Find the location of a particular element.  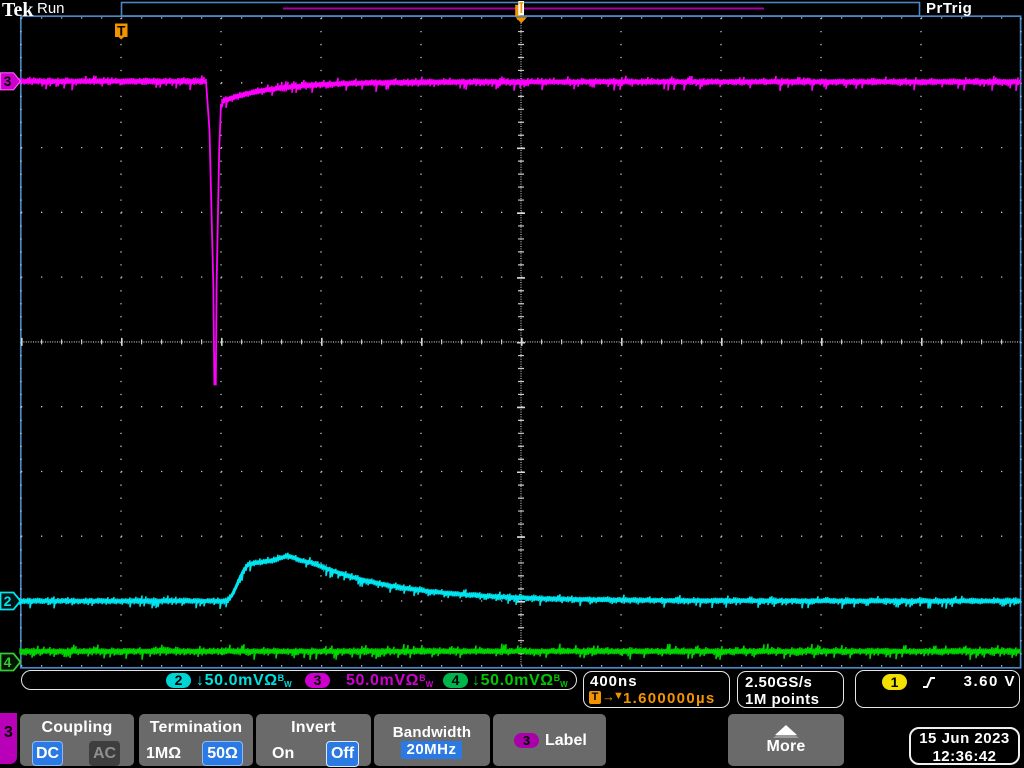

svg-text: T is located at coordinates (121, 31).